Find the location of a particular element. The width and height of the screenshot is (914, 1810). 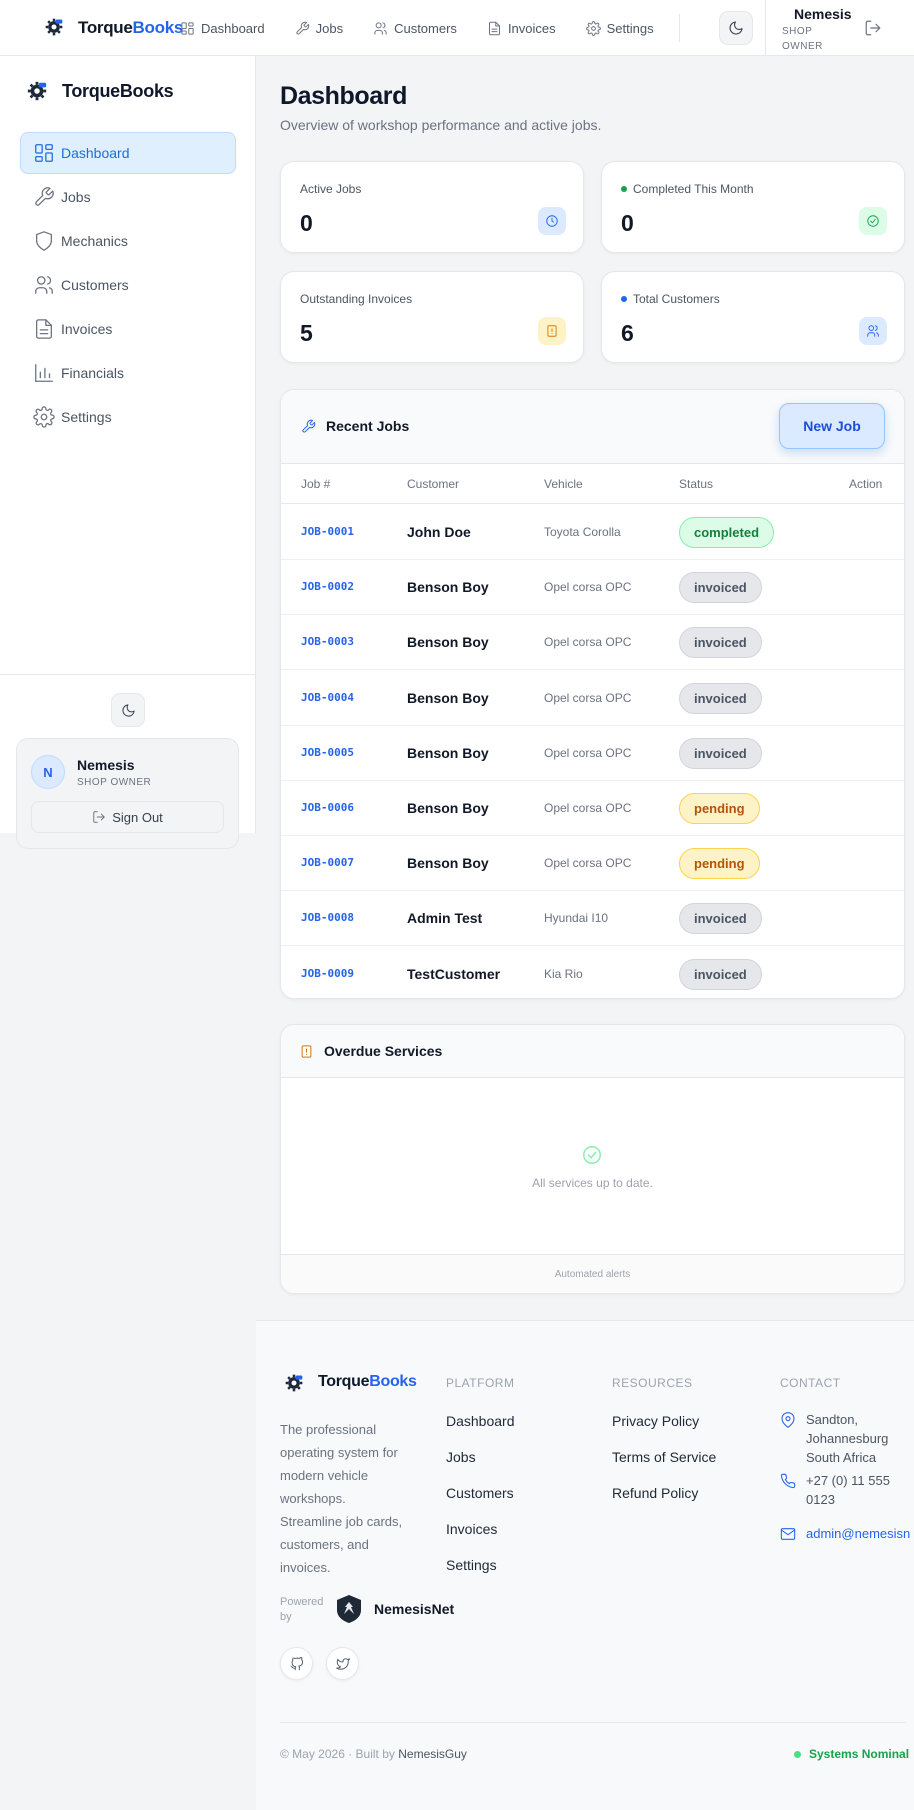

col-header-action: Action is located at coordinates (866, 484).